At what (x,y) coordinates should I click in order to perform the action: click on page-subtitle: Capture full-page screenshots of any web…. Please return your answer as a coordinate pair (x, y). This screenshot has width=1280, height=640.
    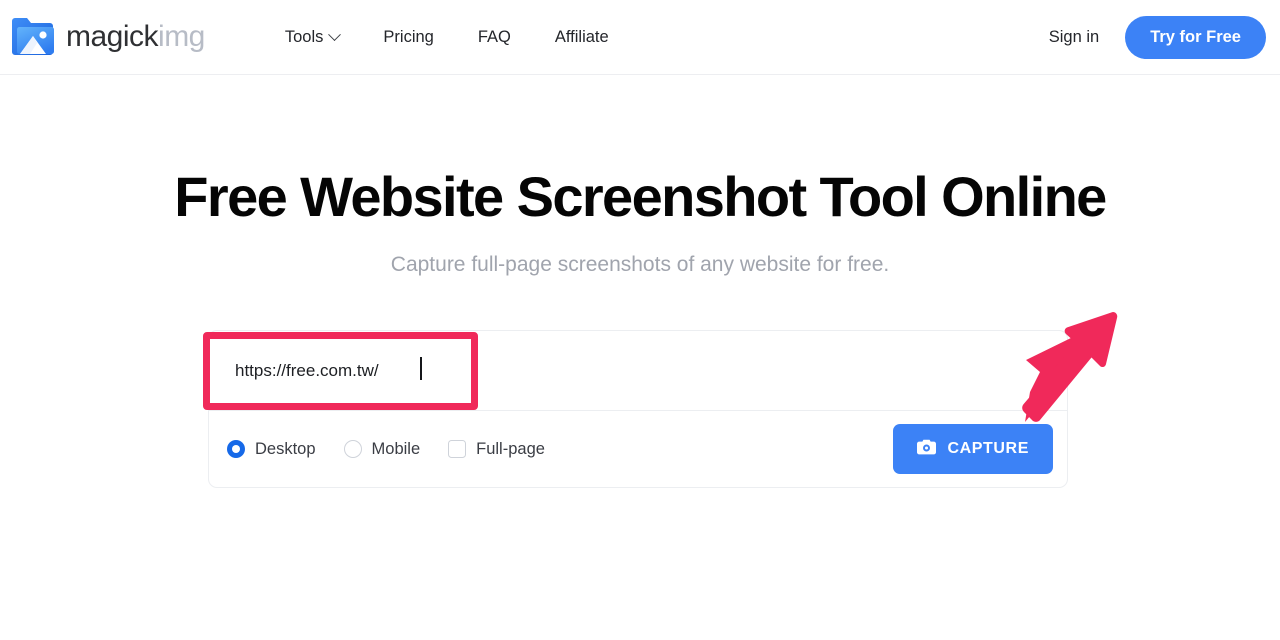
    Looking at the image, I should click on (640, 264).